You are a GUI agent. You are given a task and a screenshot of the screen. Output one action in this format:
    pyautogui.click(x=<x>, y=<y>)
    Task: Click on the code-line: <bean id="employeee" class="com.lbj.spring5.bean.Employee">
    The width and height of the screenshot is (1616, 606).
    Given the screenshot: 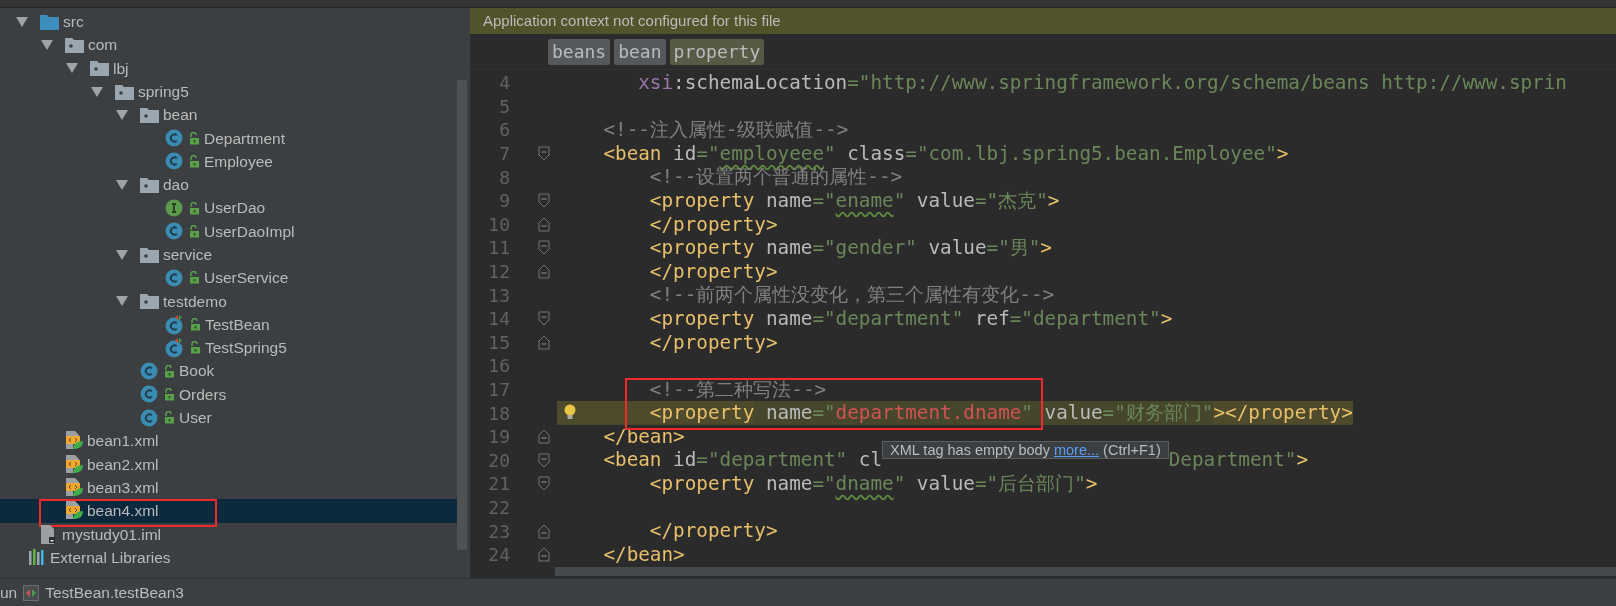 What is the action you would take?
    pyautogui.click(x=945, y=153)
    